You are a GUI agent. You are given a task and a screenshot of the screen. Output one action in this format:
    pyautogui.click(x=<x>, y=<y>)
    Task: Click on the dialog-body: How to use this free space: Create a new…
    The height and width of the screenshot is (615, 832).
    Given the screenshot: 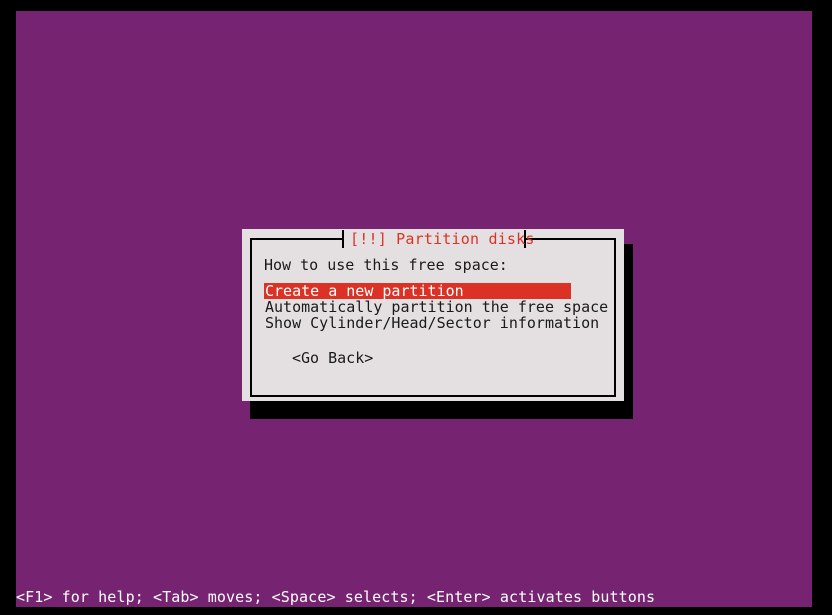 What is the action you would take?
    pyautogui.click(x=436, y=311)
    